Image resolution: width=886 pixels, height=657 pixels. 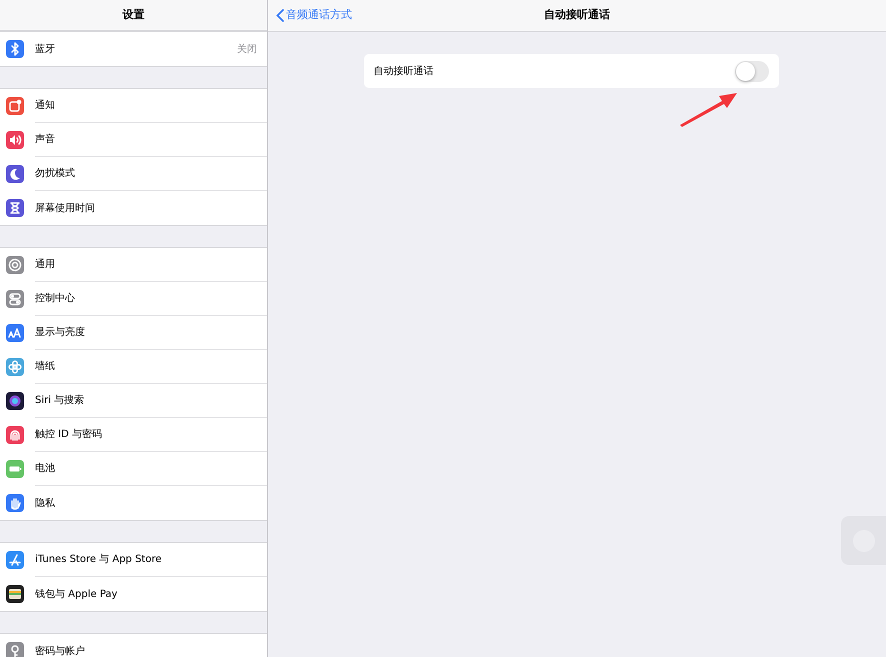 I want to click on hand-icon, so click(x=15, y=503).